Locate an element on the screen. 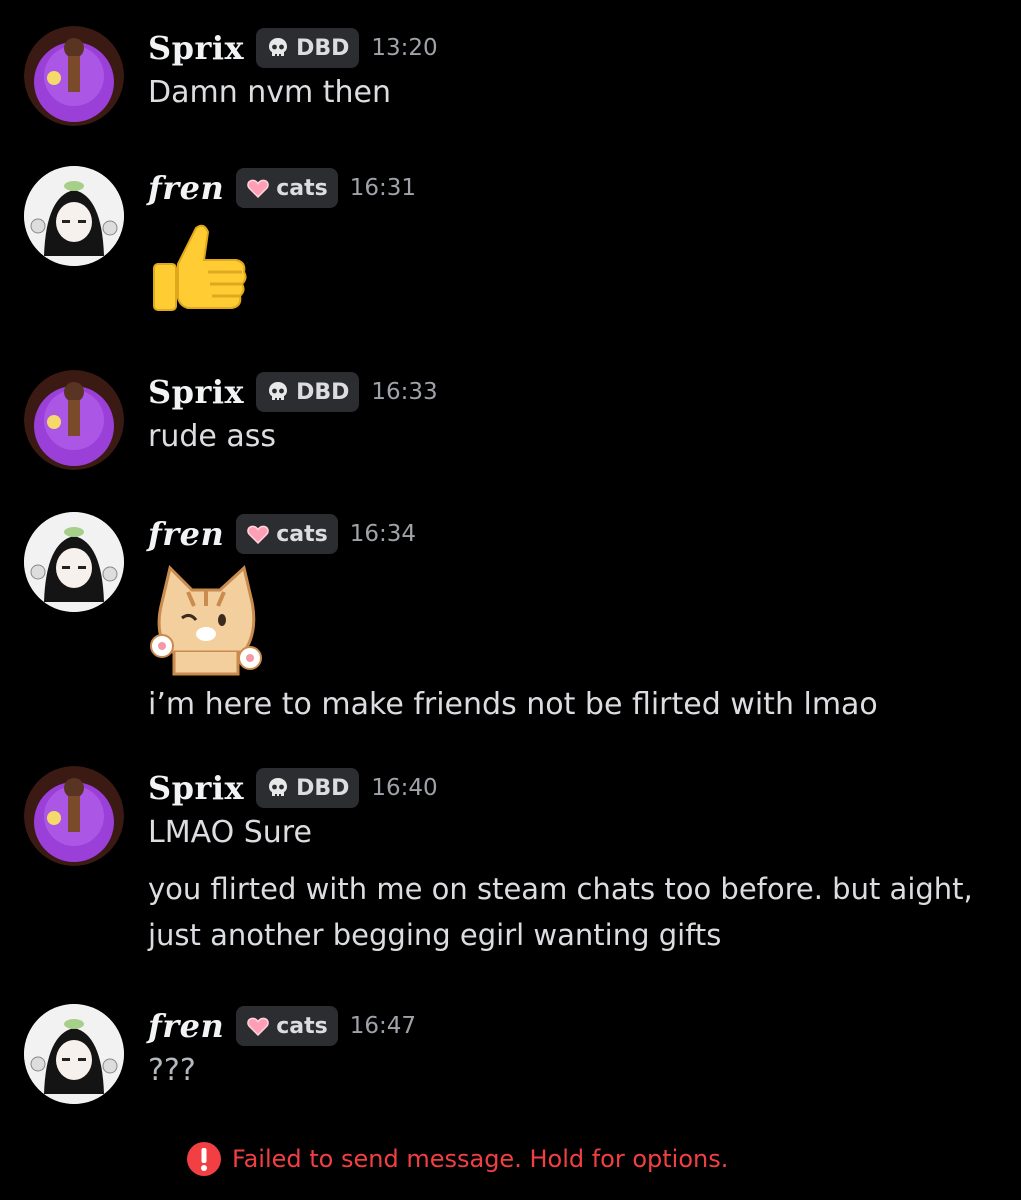  thumbs-up-icon is located at coordinates (203, 269).